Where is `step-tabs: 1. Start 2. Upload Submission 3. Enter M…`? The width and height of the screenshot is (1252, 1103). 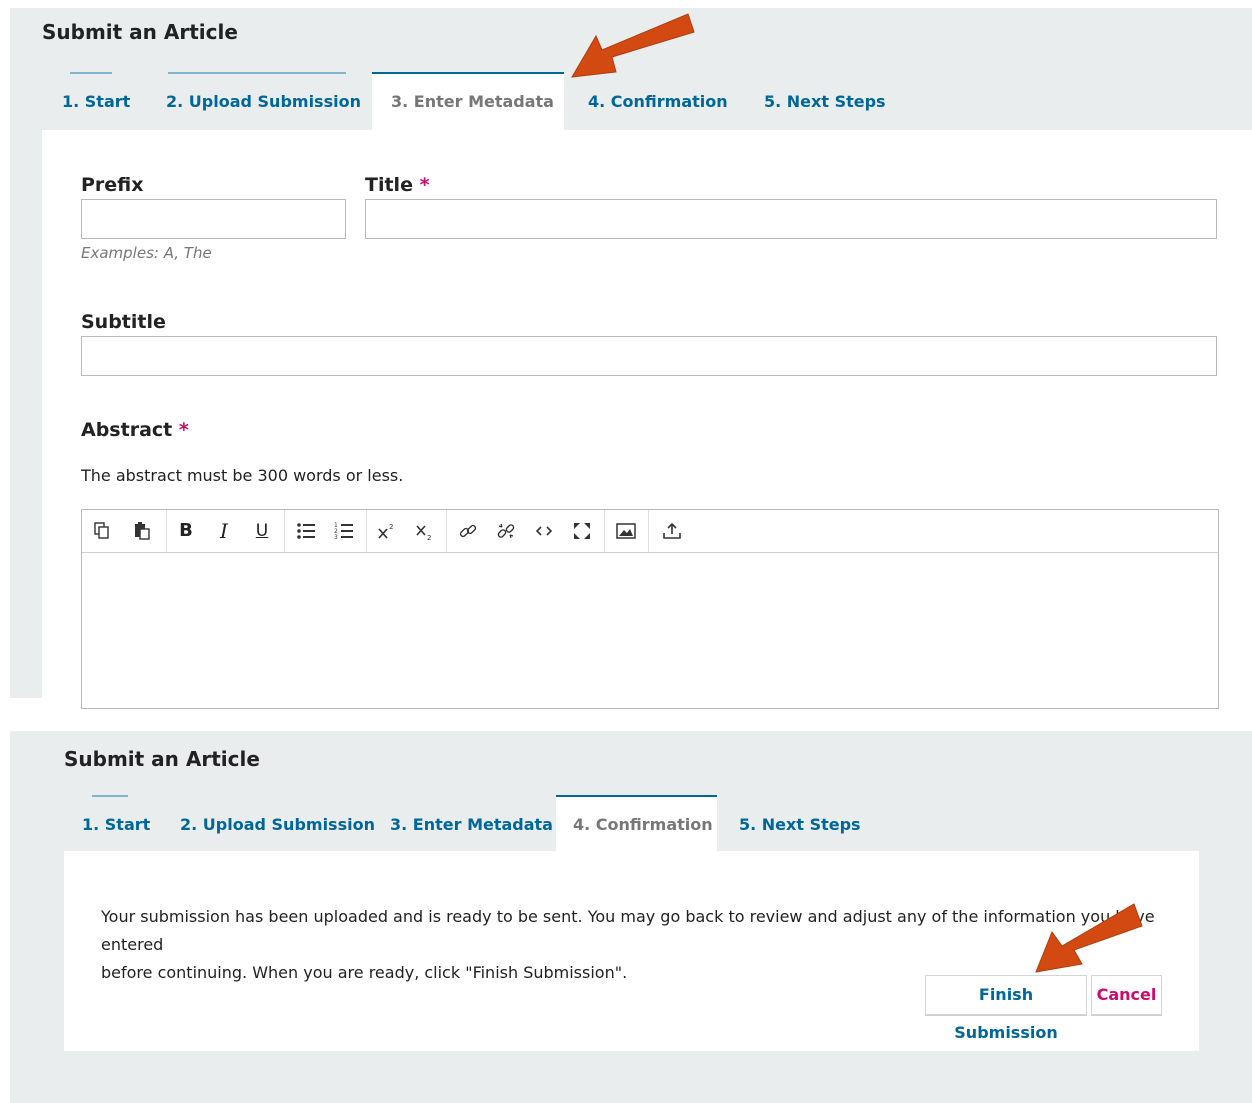 step-tabs: 1. Start 2. Upload Submission 3. Enter M… is located at coordinates (639, 825).